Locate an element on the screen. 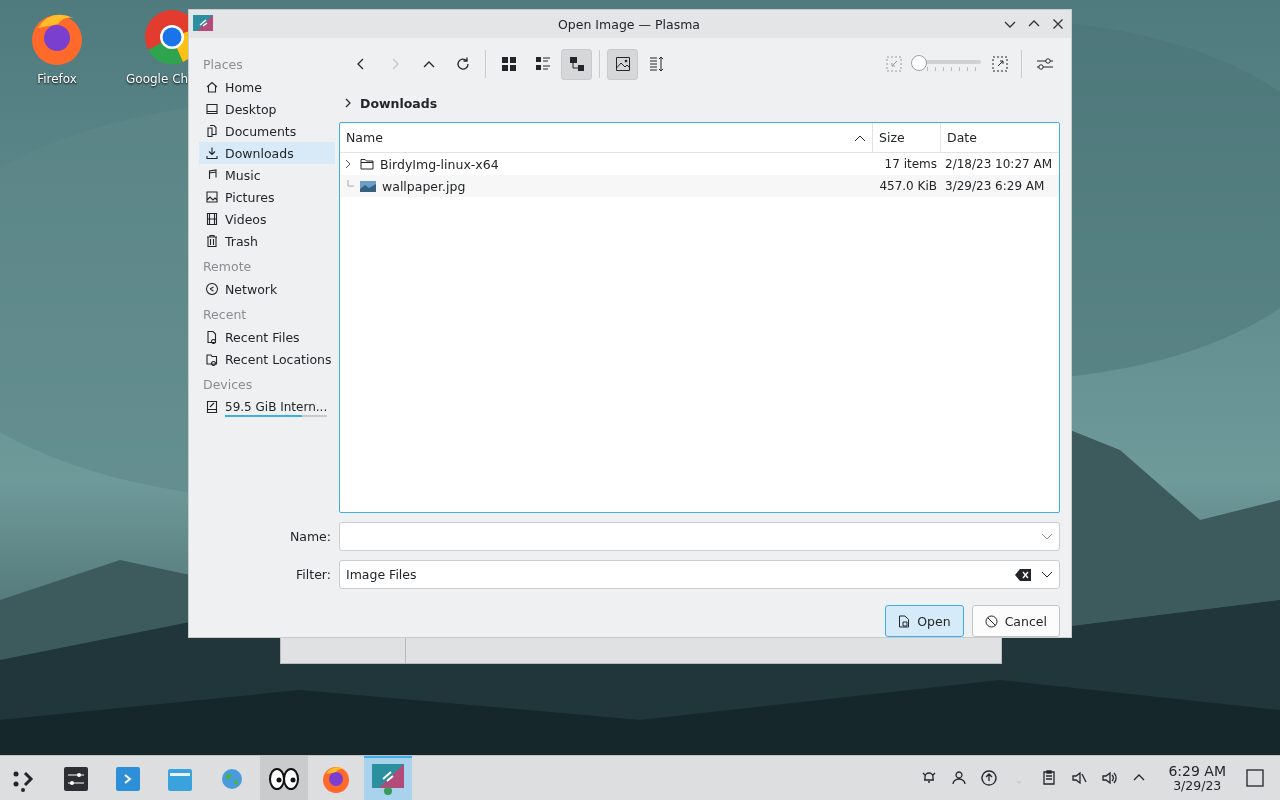 The image size is (1280, 800). close-icon is located at coordinates (1058, 24).